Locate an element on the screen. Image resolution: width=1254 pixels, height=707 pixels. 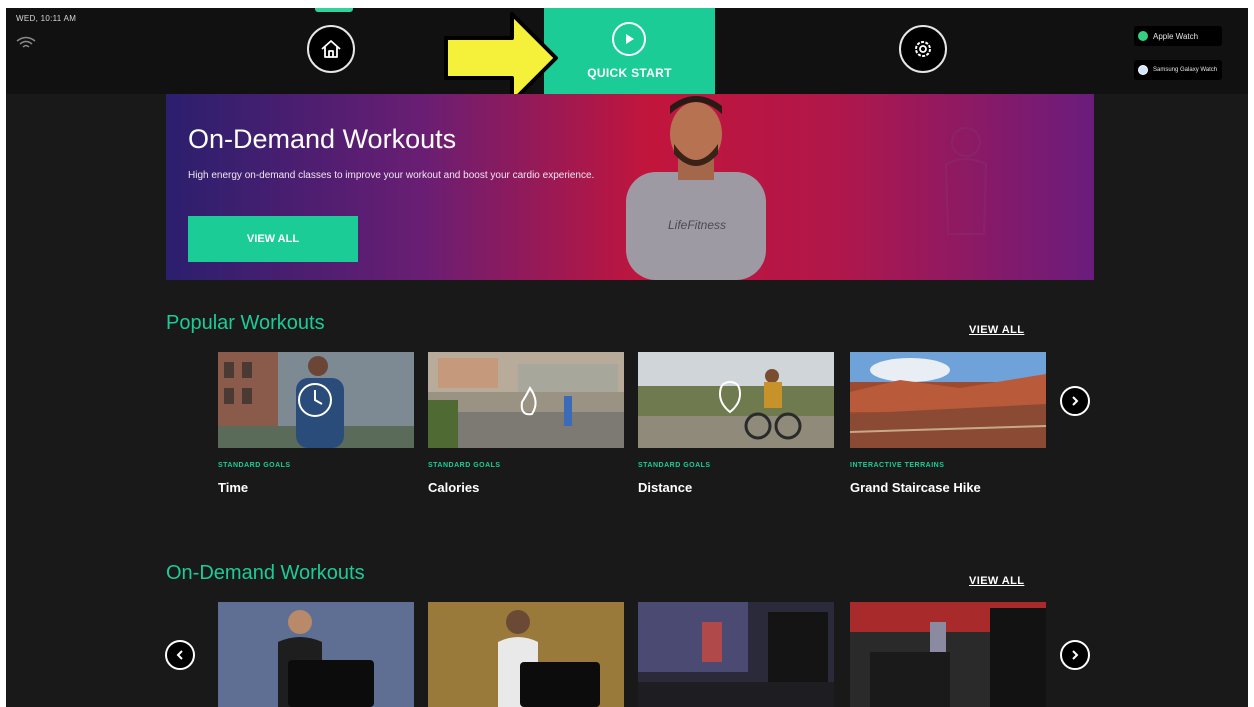
status-clock: WED, 10:11 AM is located at coordinates (46, 18).